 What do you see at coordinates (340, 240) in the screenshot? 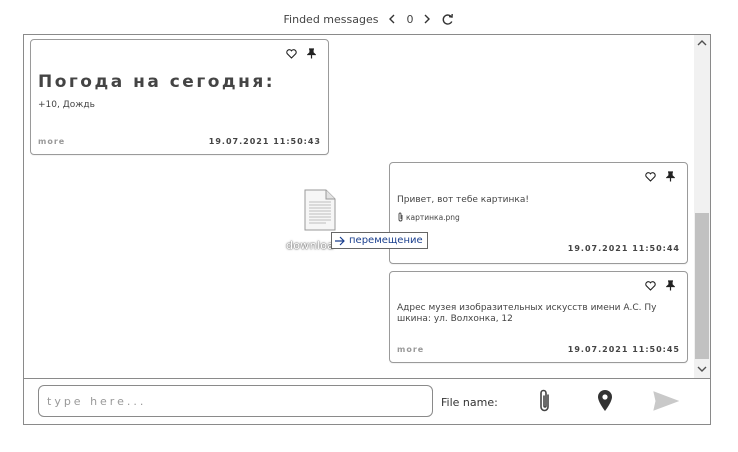
I see `arrow-right-icon` at bounding box center [340, 240].